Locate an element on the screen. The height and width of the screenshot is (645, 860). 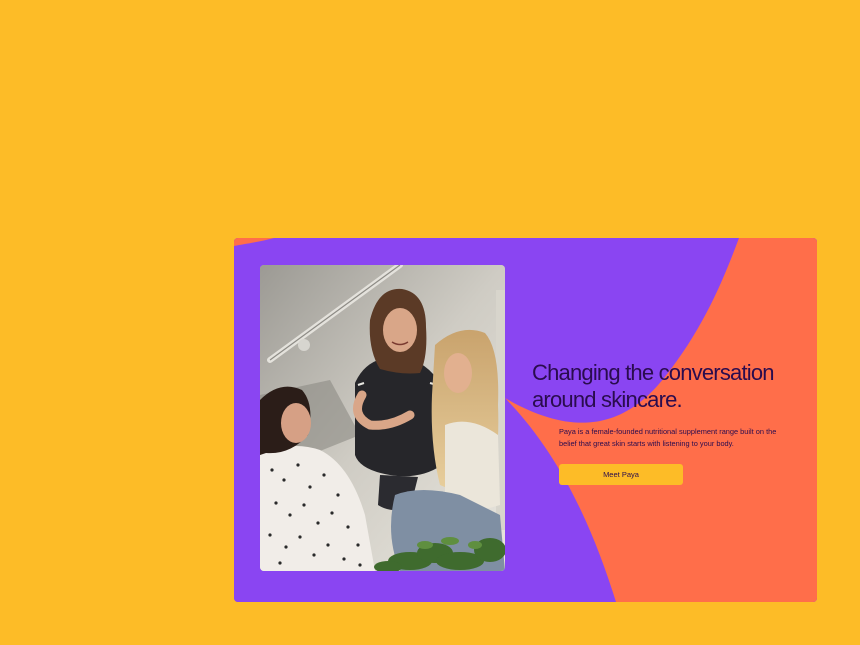
hero-photo is located at coordinates (382, 418).